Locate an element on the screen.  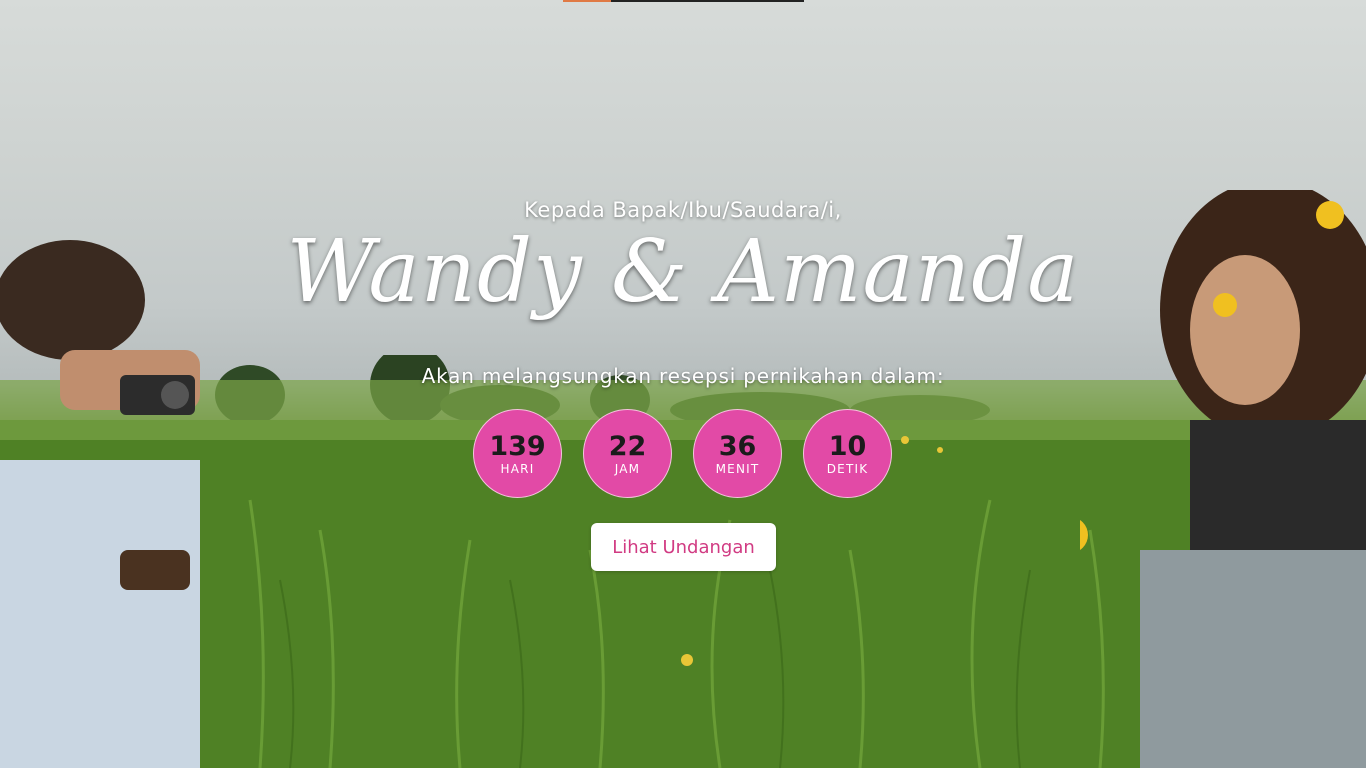
countdown-seconds: 10 DETIK is located at coordinates (847, 453).